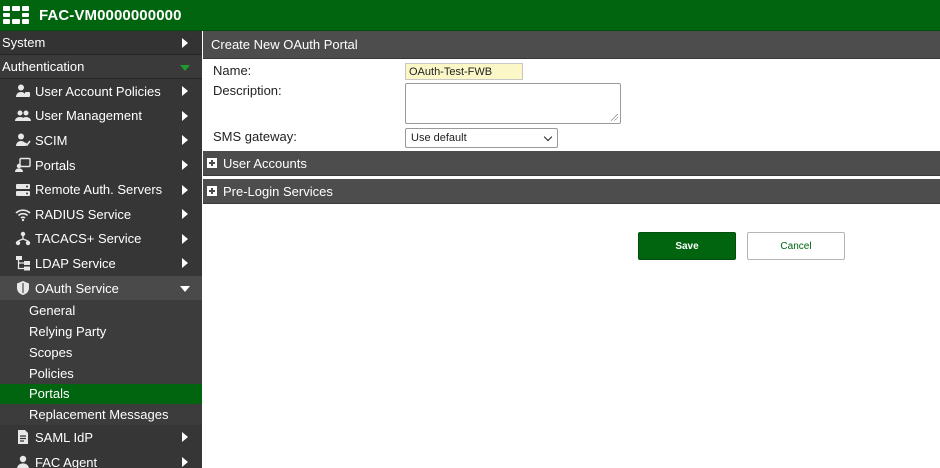  Describe the element at coordinates (51, 140) in the screenshot. I see `sidebar-item-label: SCIM` at that location.